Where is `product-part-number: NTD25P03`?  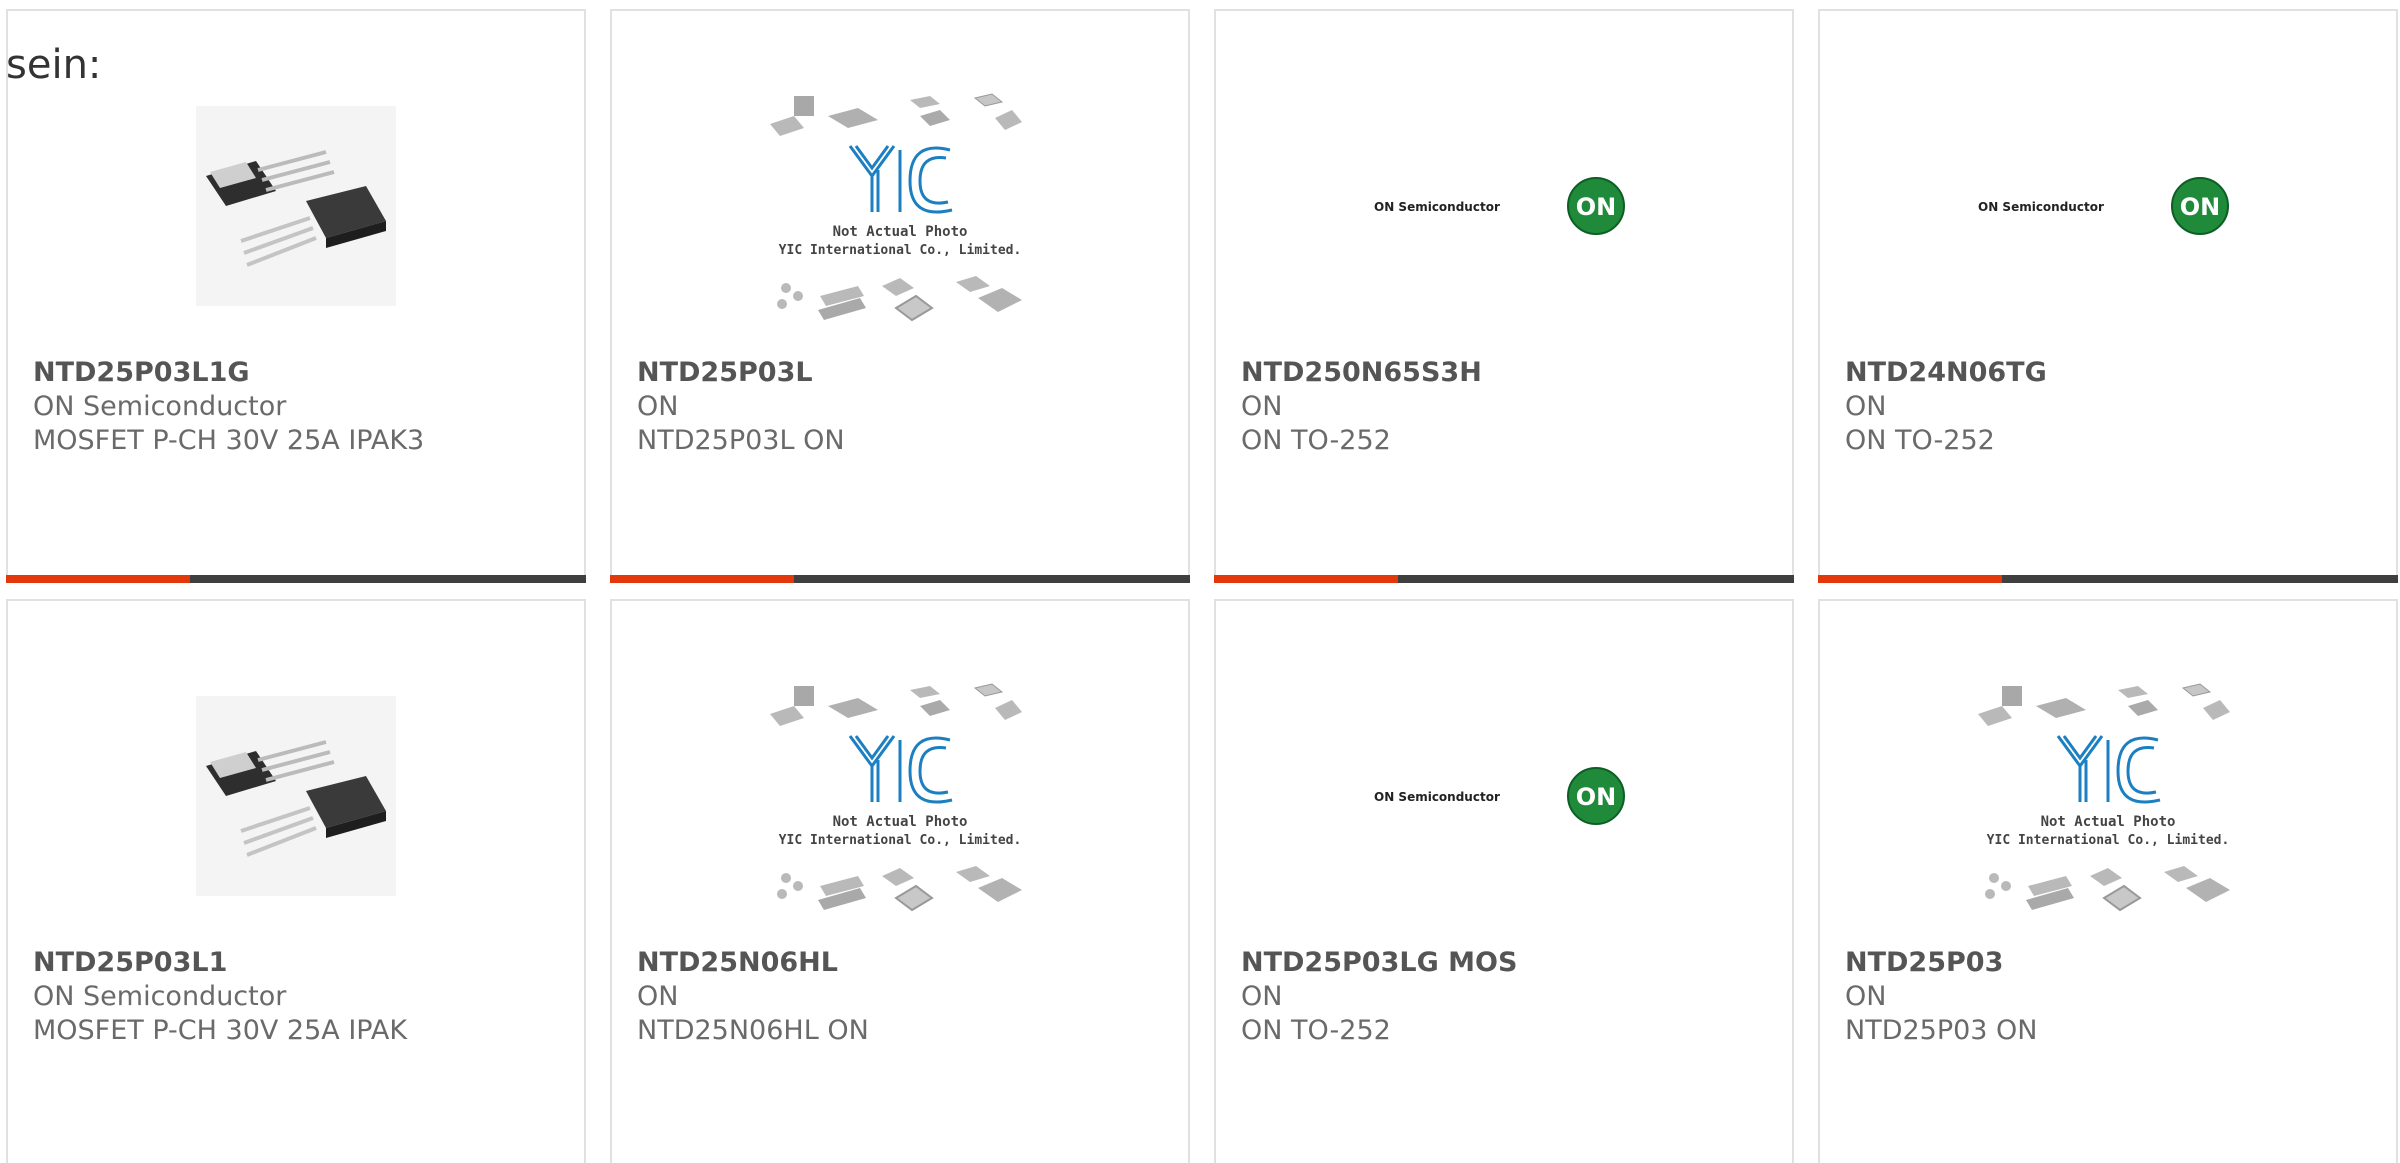 product-part-number: NTD25P03 is located at coordinates (1941, 963).